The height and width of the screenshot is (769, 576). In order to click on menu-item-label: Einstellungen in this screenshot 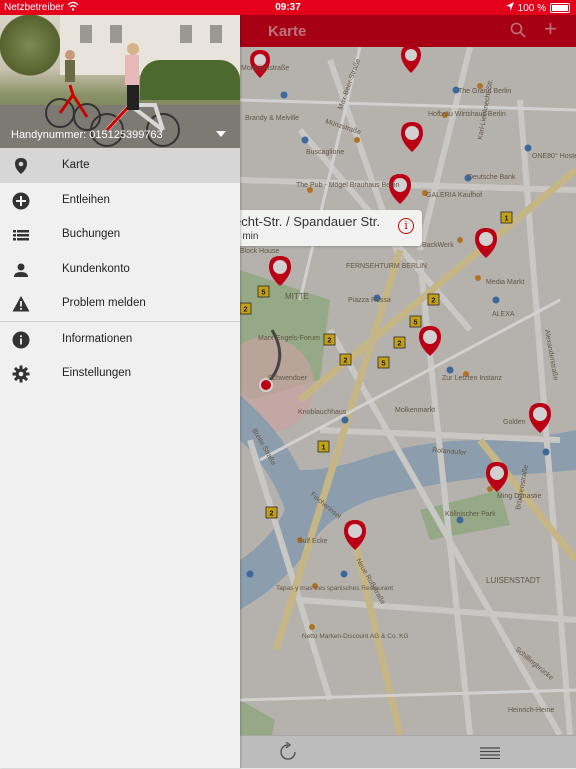, I will do `click(97, 373)`.